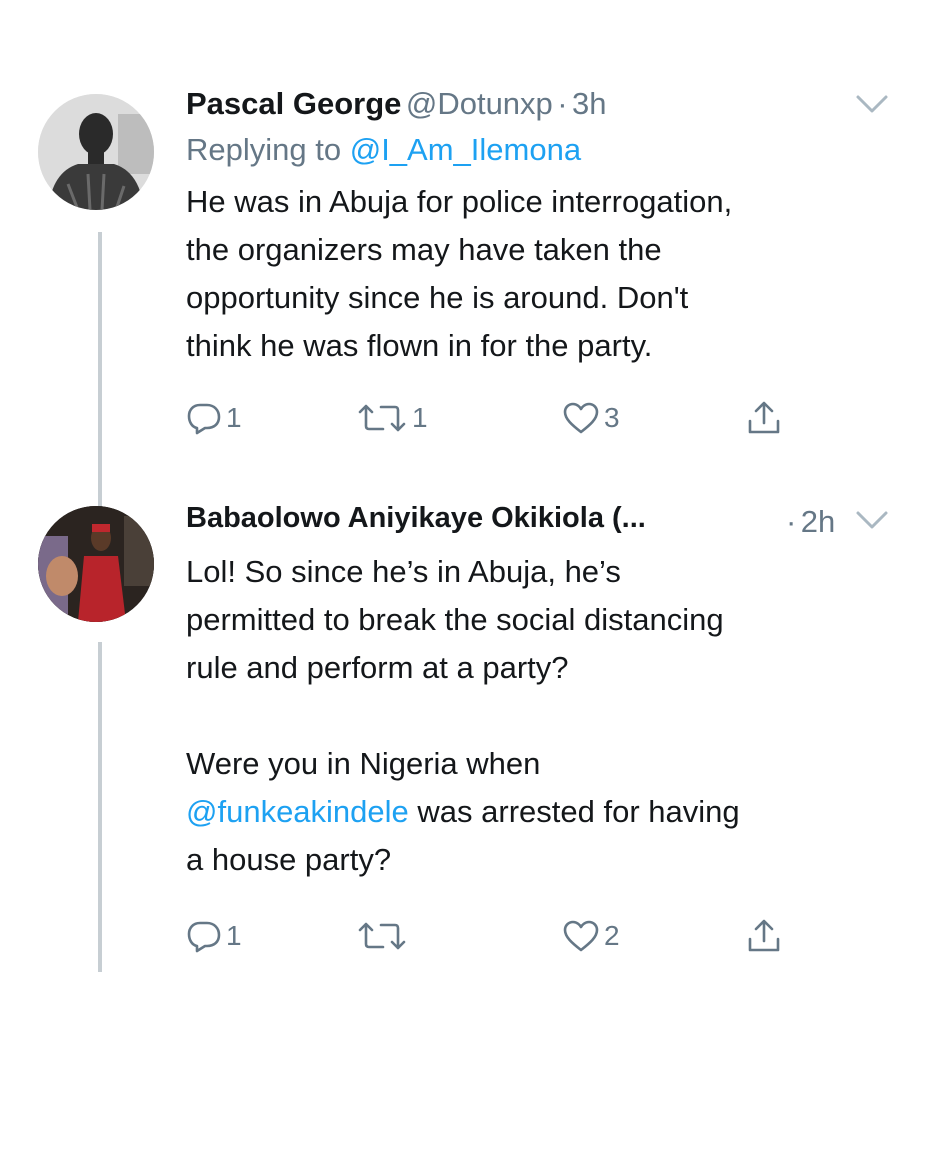  Describe the element at coordinates (540, 421) in the screenshot. I see `action-bar: 1 1 3` at that location.